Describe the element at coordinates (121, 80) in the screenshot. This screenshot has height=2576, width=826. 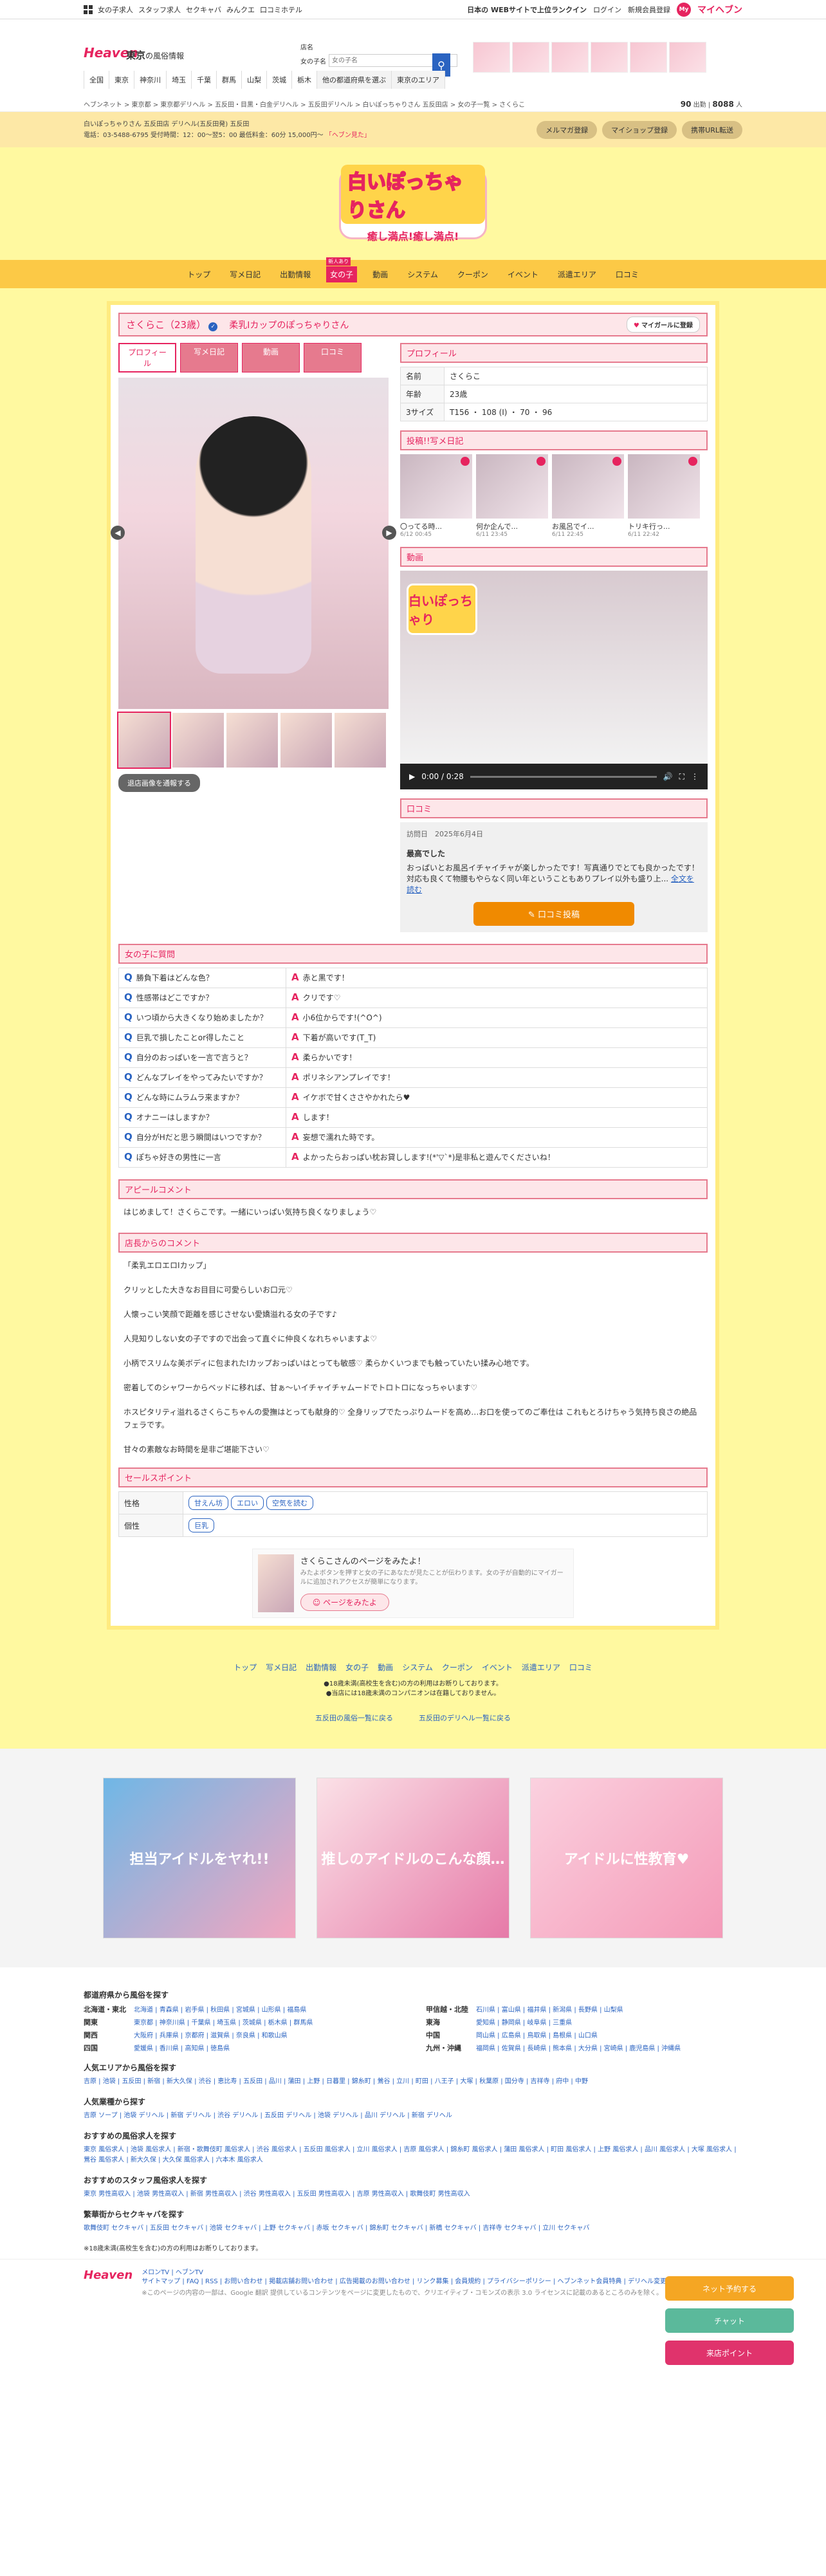
I see `area-nav-item: 東京` at that location.